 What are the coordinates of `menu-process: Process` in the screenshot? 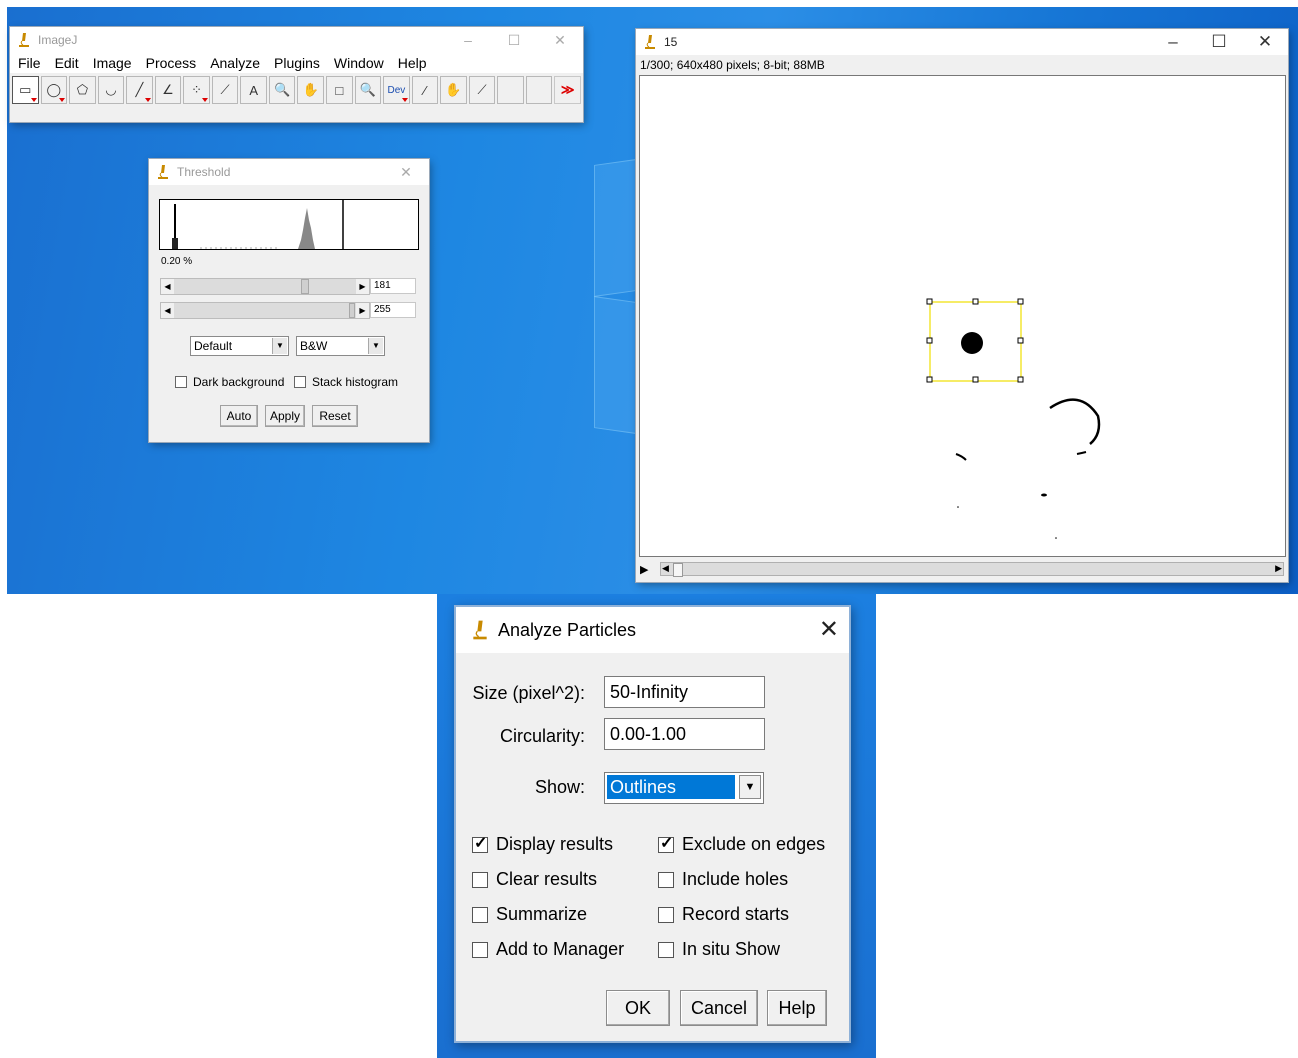 It's located at (171, 63).